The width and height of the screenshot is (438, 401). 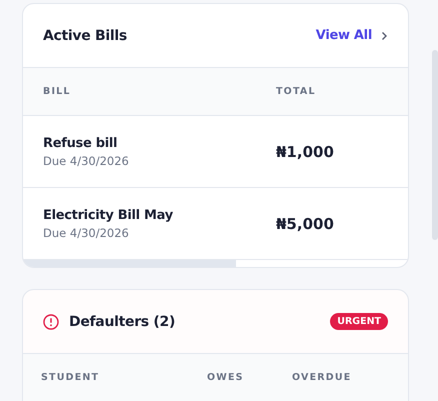 What do you see at coordinates (322, 377) in the screenshot?
I see `column-header: OVERDUE` at bounding box center [322, 377].